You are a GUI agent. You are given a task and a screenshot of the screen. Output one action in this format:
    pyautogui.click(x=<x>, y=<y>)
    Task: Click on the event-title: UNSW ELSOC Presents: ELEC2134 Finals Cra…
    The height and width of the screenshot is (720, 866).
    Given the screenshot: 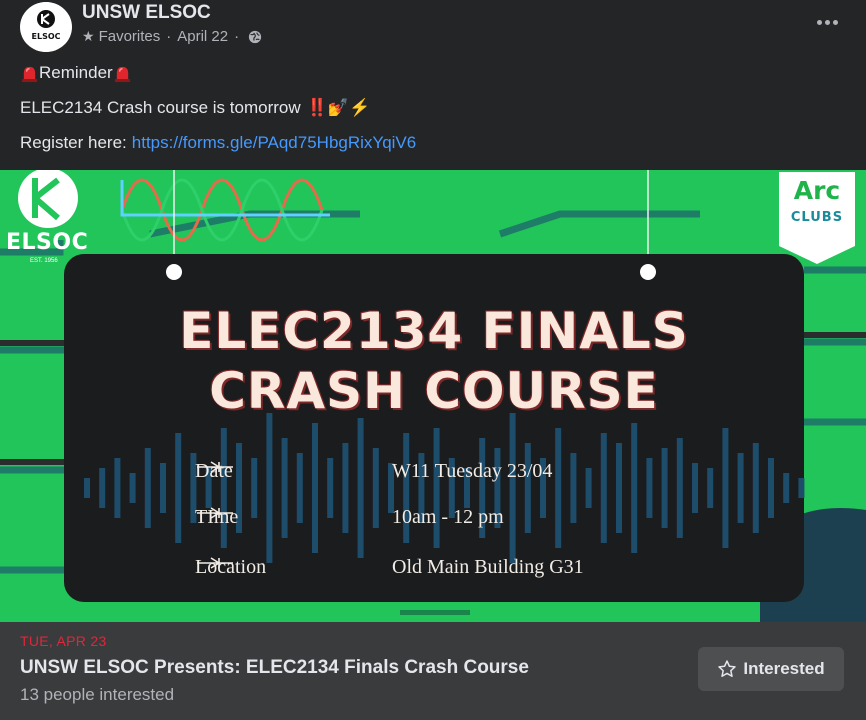 What is the action you would take?
    pyautogui.click(x=274, y=668)
    